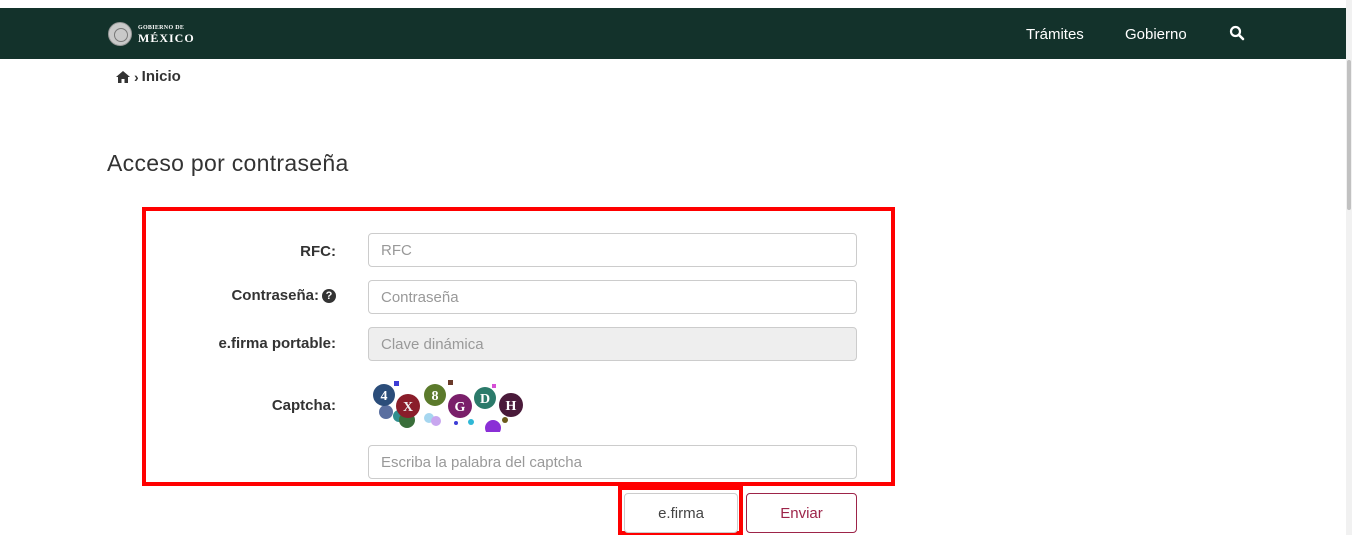 The image size is (1352, 535). What do you see at coordinates (460, 407) in the screenshot?
I see `captcha-char: G` at bounding box center [460, 407].